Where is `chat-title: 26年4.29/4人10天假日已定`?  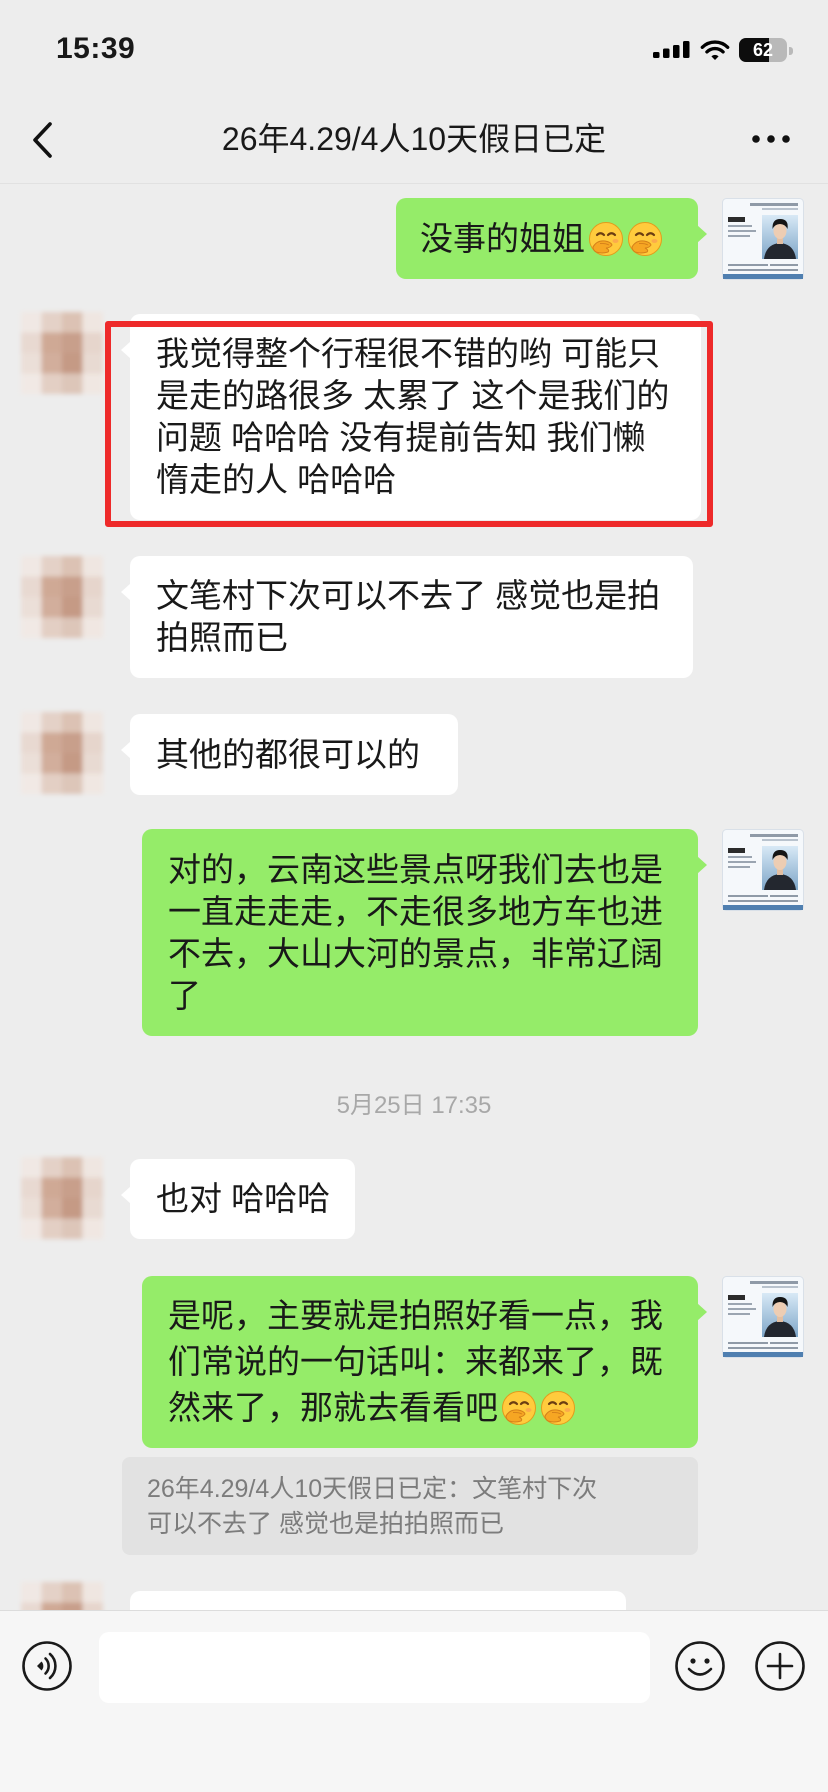 chat-title: 26年4.29/4人10天假日已定 is located at coordinates (414, 139).